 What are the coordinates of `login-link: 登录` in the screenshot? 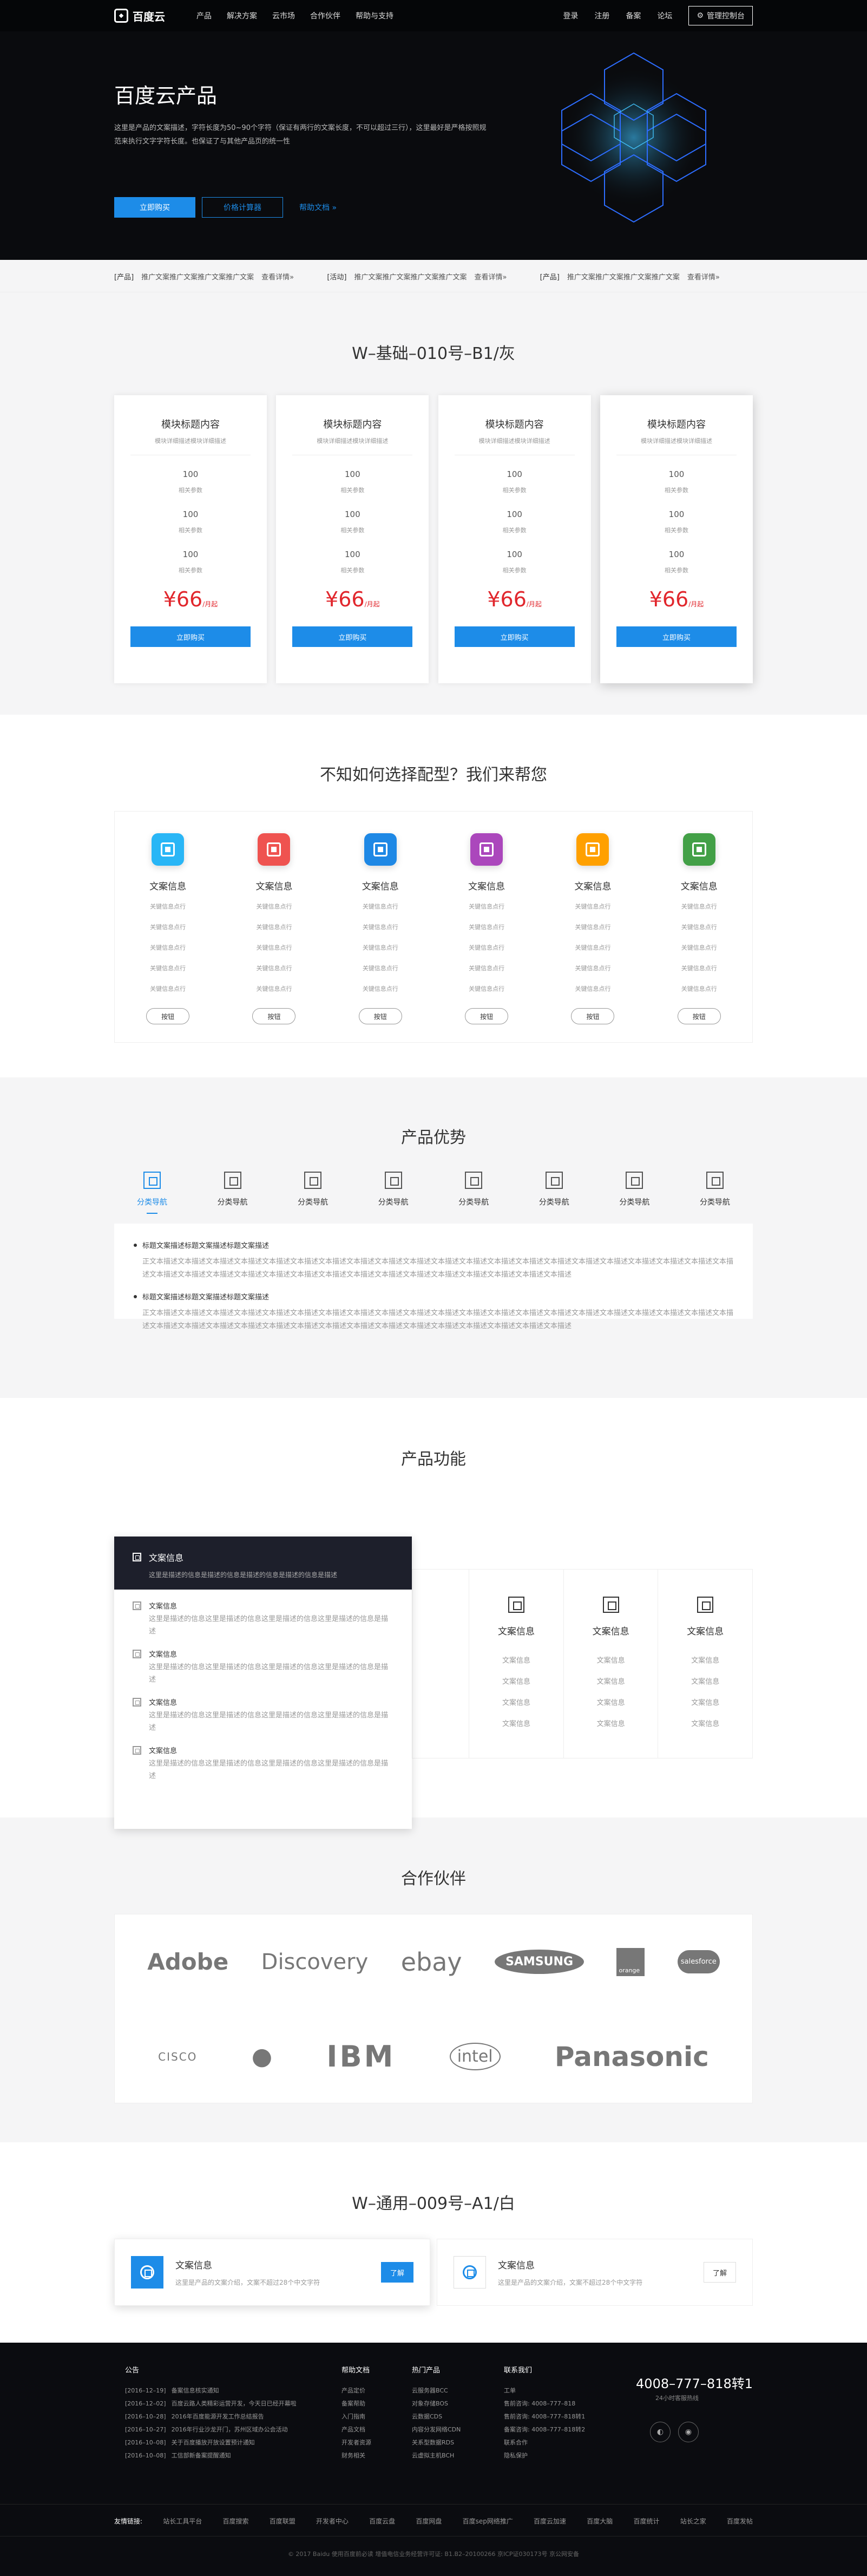 It's located at (570, 15).